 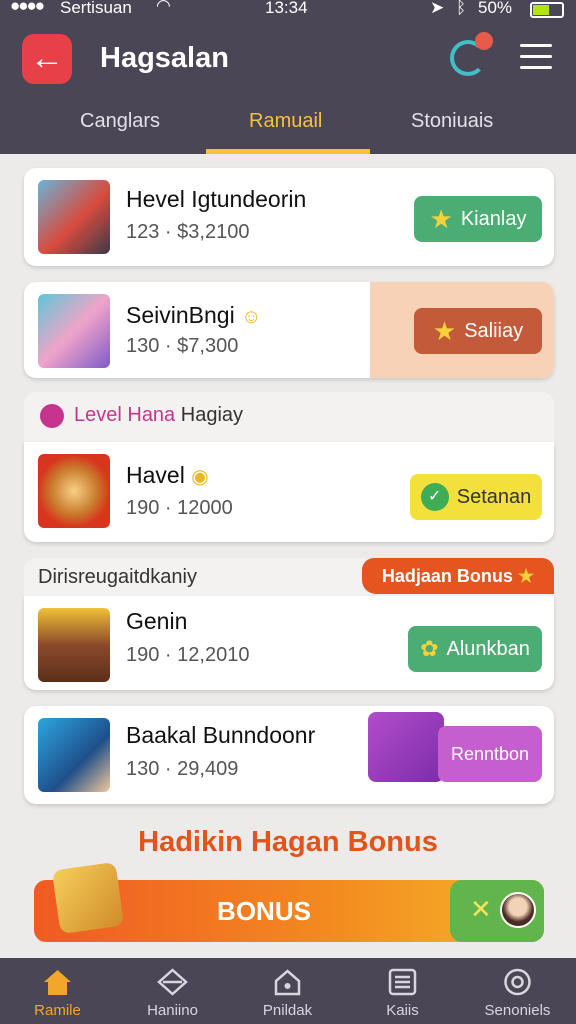 What do you see at coordinates (476, 497) in the screenshot?
I see `item-action-button: ✓ Setanan` at bounding box center [476, 497].